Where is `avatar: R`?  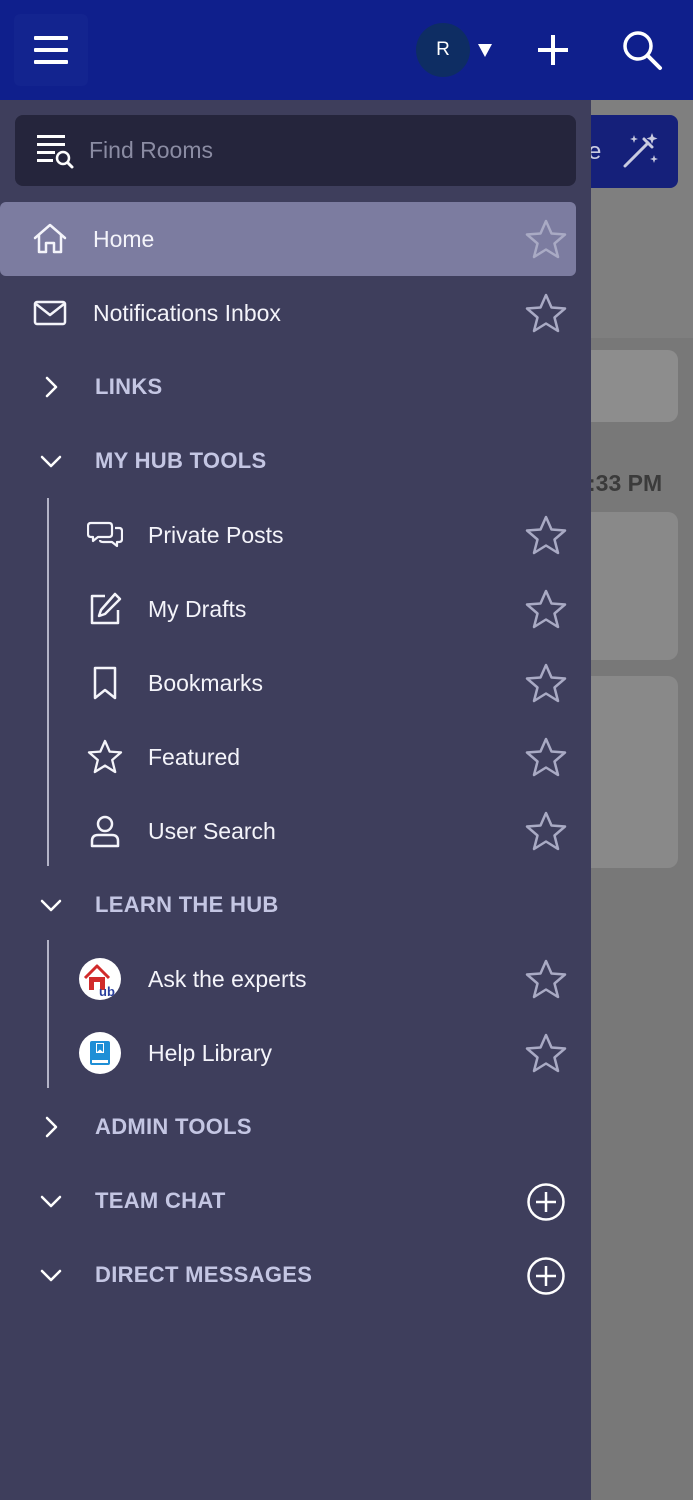 avatar: R is located at coordinates (443, 50).